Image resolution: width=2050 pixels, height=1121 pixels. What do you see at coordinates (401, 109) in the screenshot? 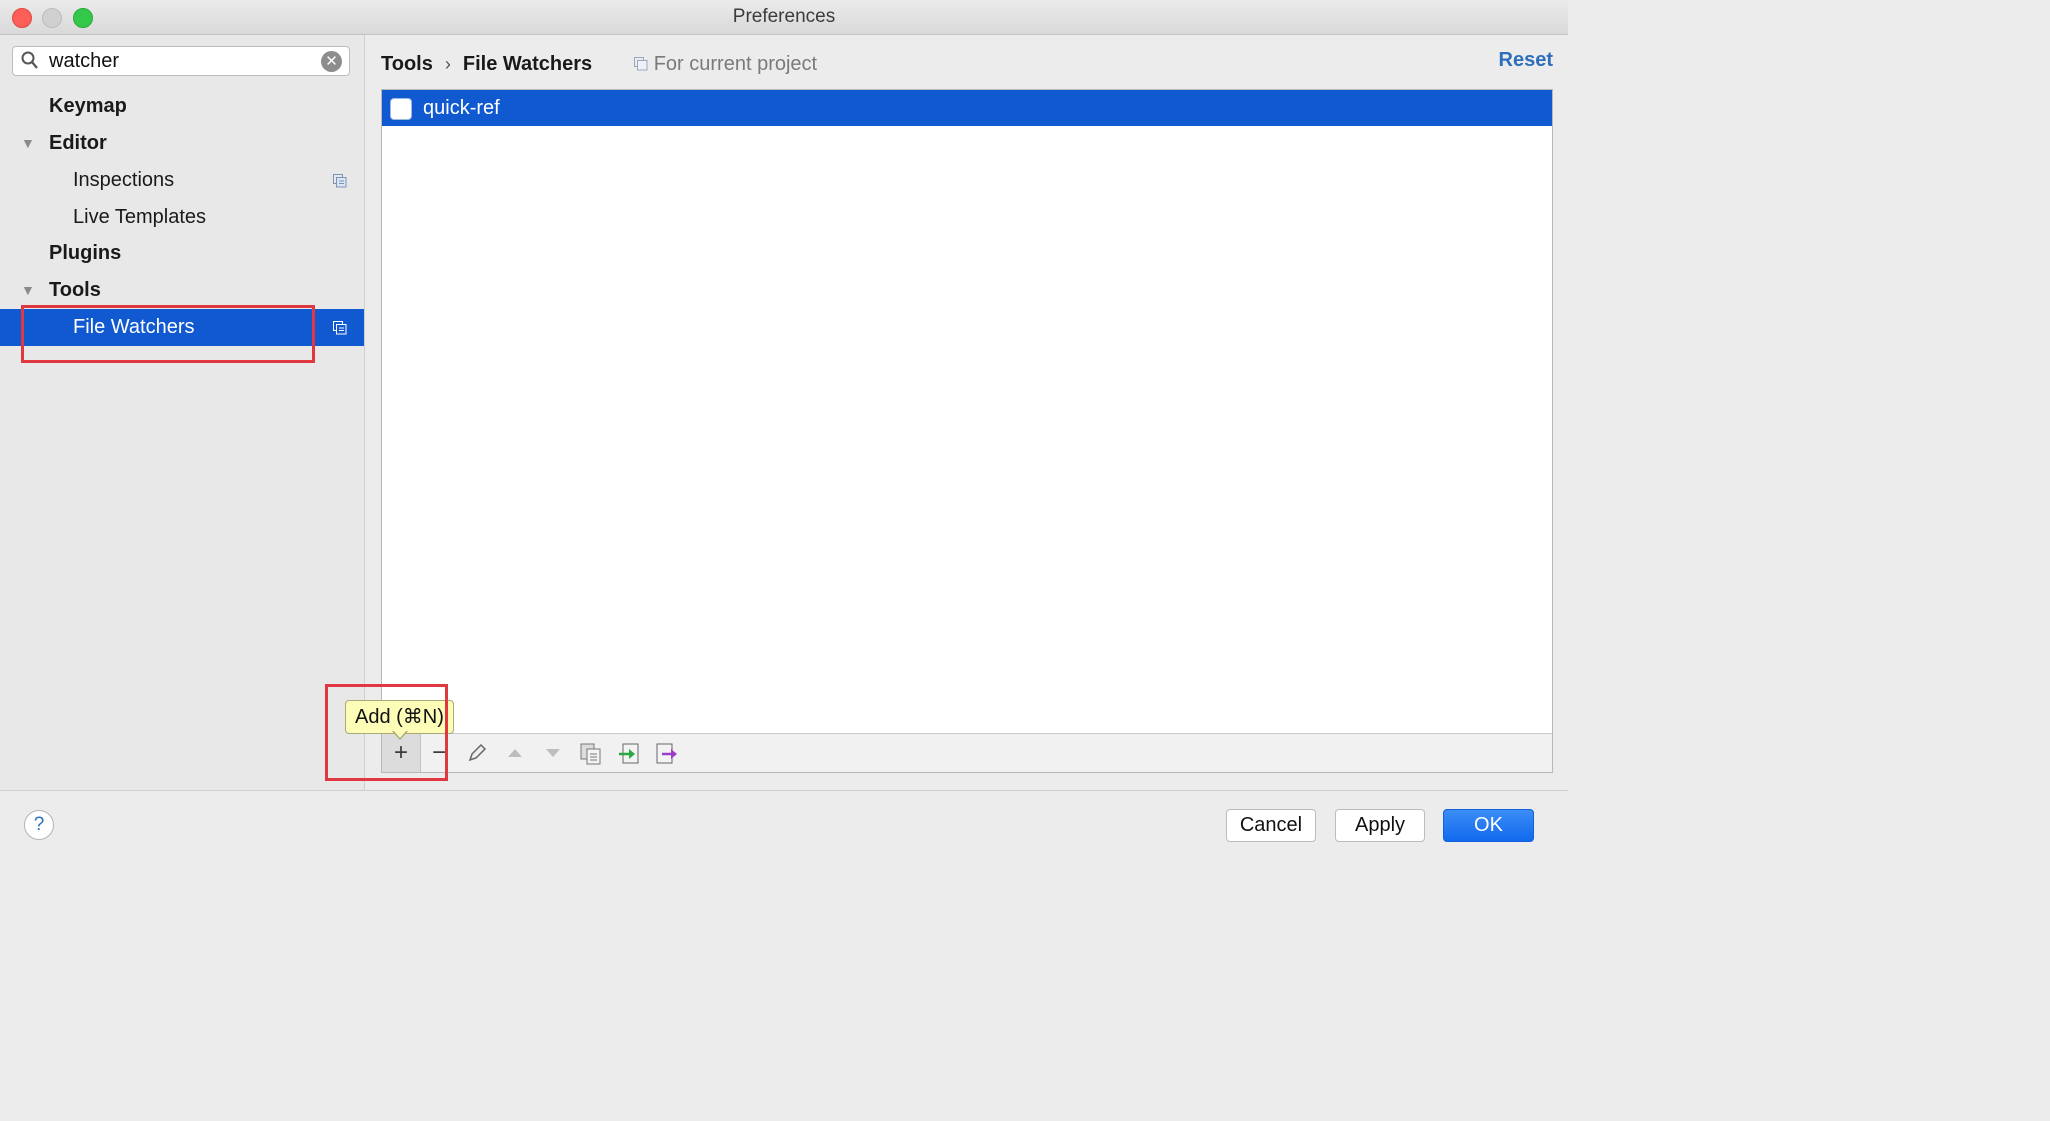
I see `enable-watcher-checkbox` at bounding box center [401, 109].